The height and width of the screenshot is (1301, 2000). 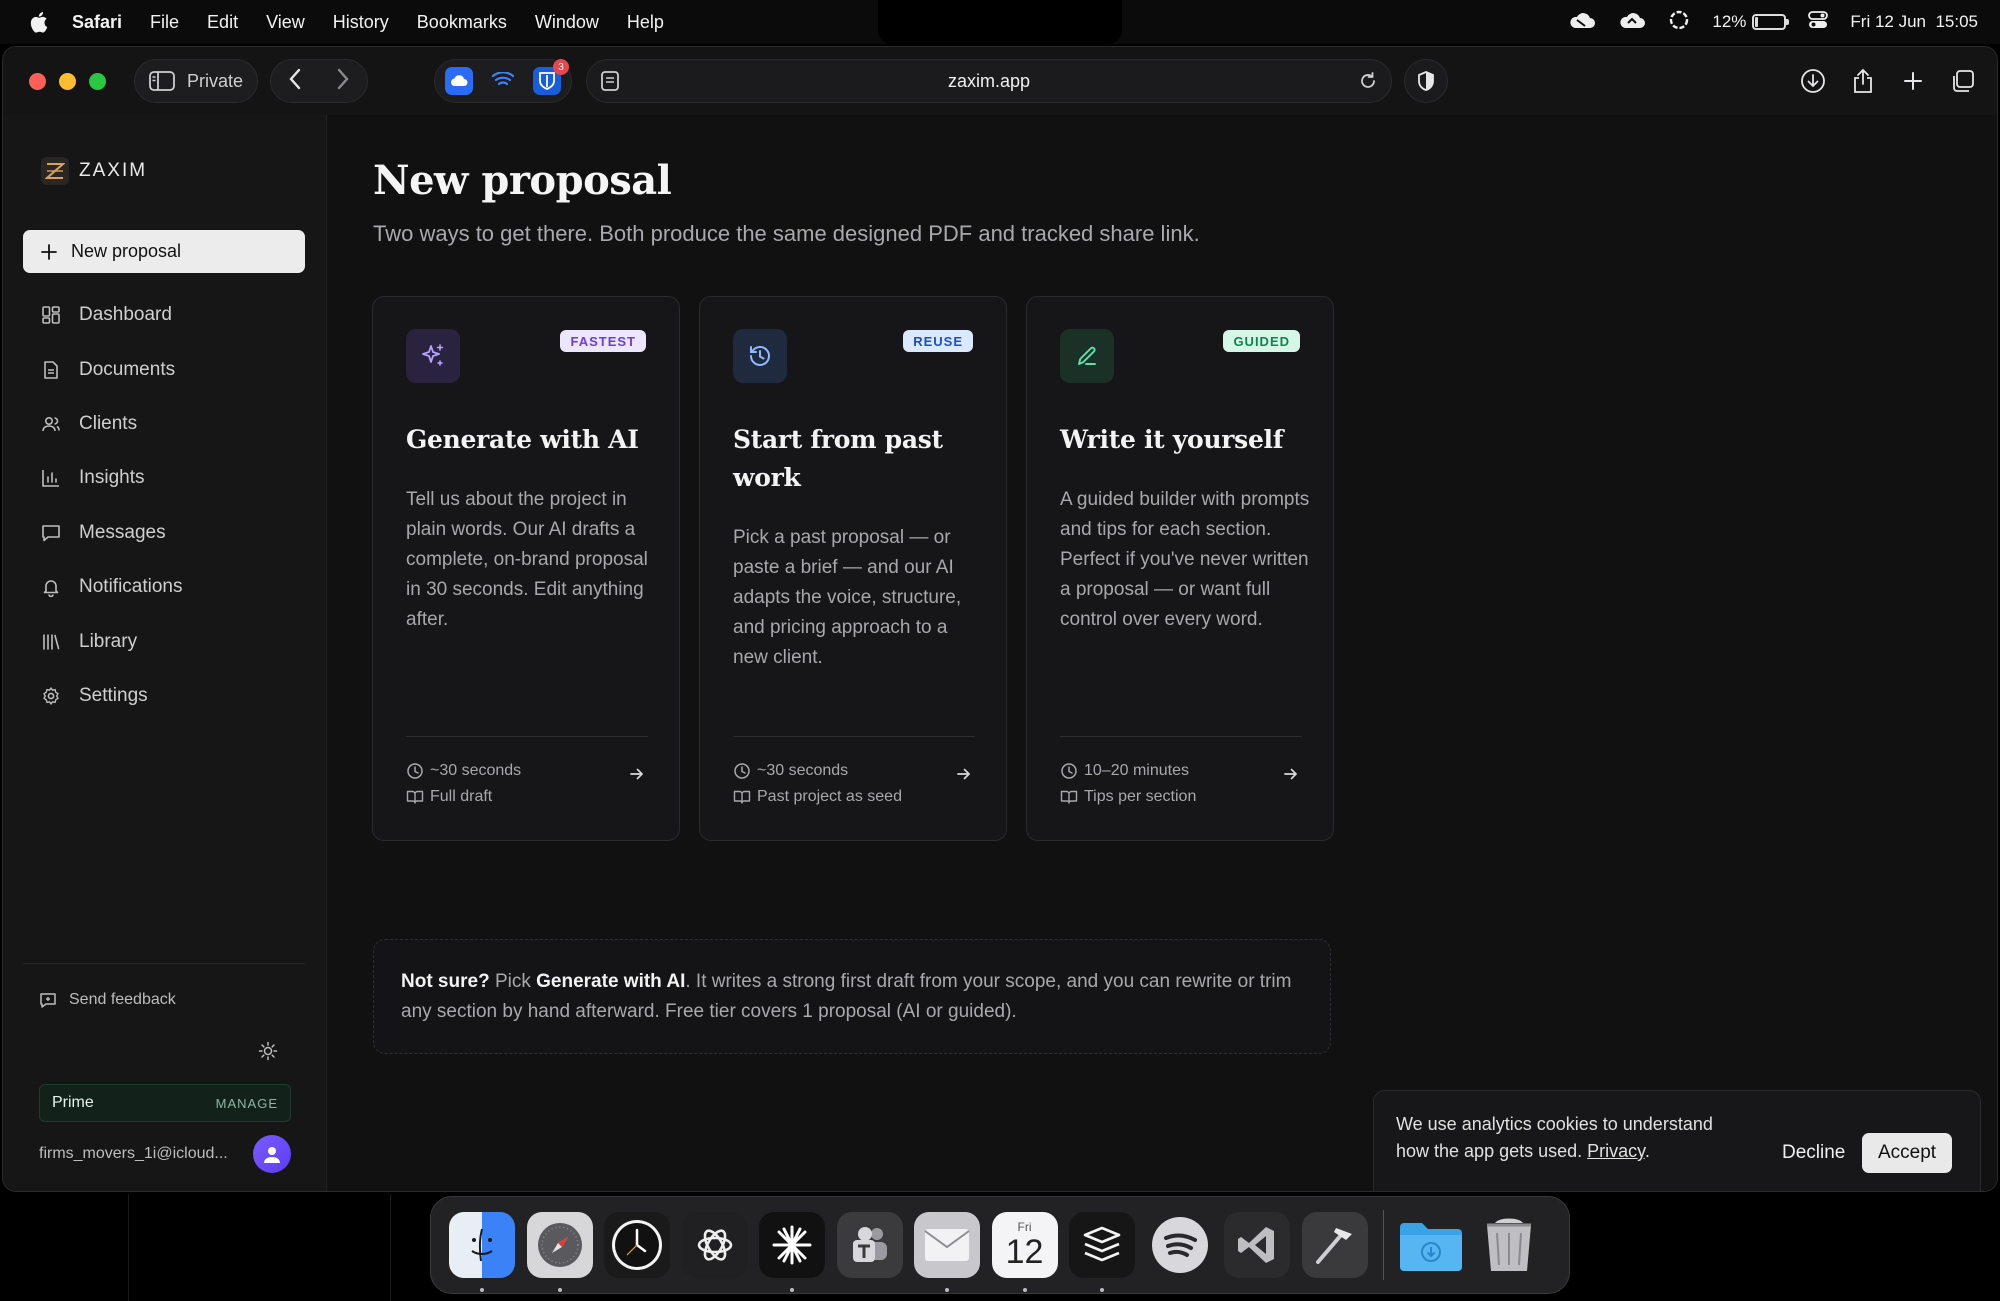 What do you see at coordinates (551, 77) in the screenshot?
I see `password-manager-extension-icon: 3` at bounding box center [551, 77].